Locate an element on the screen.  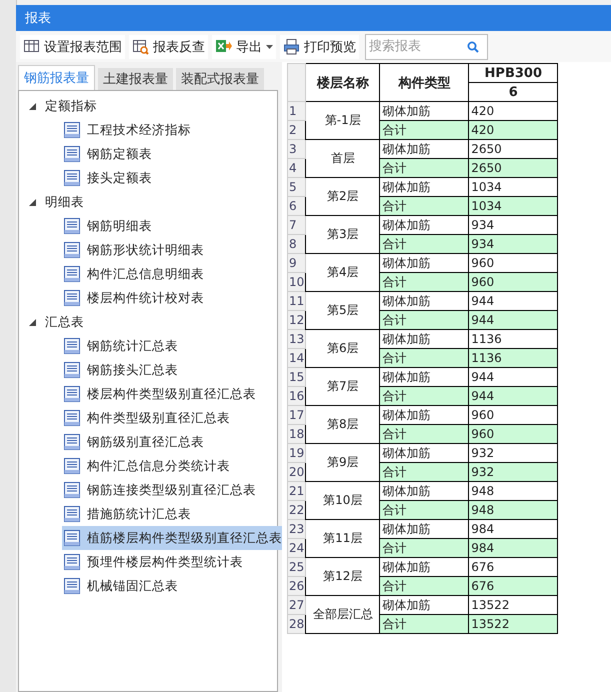
export-button: 导出 is located at coordinates (244, 46).